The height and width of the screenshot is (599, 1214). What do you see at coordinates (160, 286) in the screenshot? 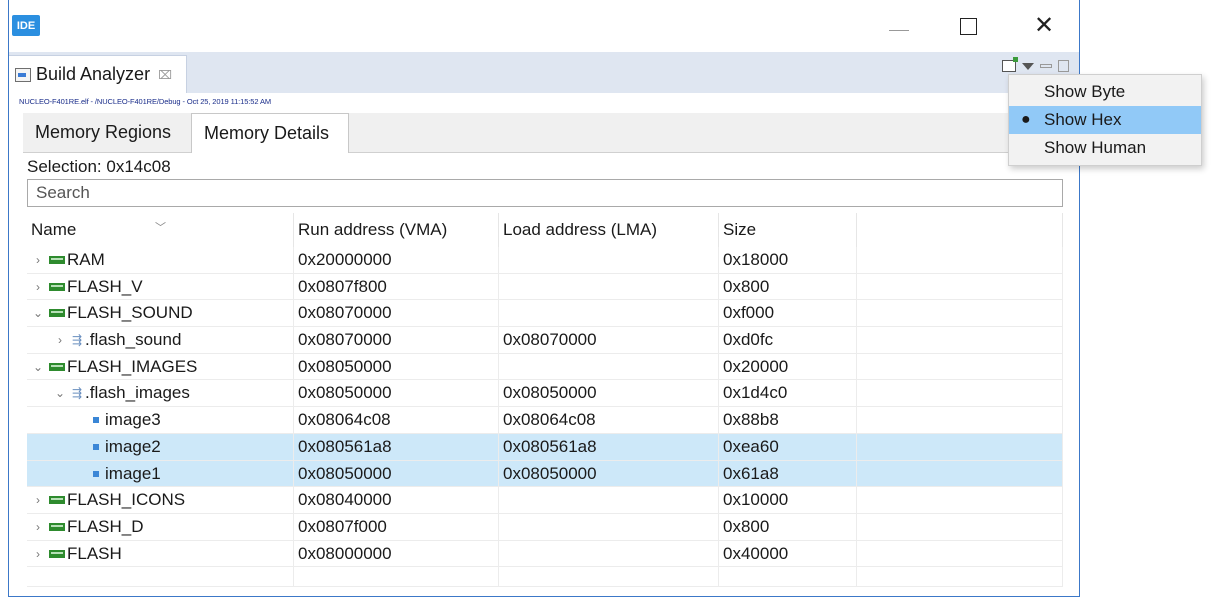
I see `name-cell: › FLASH_V` at bounding box center [160, 286].